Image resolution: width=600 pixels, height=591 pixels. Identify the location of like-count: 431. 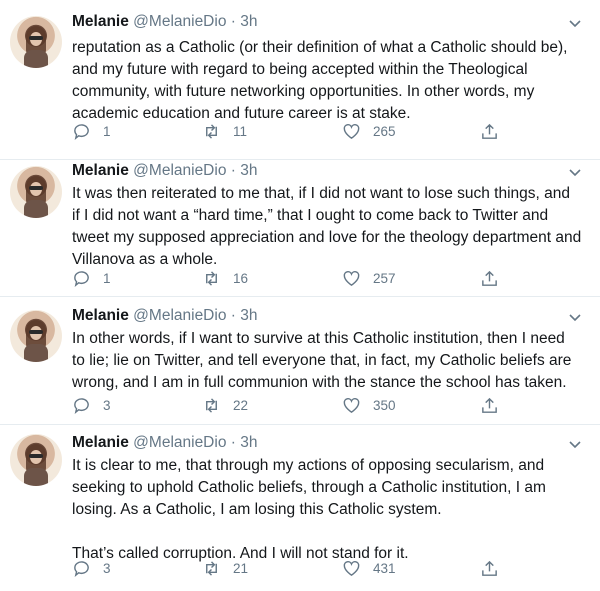
(384, 568).